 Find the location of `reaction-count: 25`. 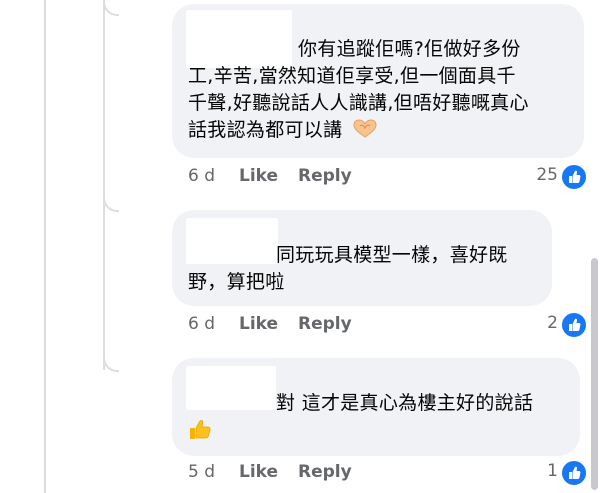

reaction-count: 25 is located at coordinates (547, 175).